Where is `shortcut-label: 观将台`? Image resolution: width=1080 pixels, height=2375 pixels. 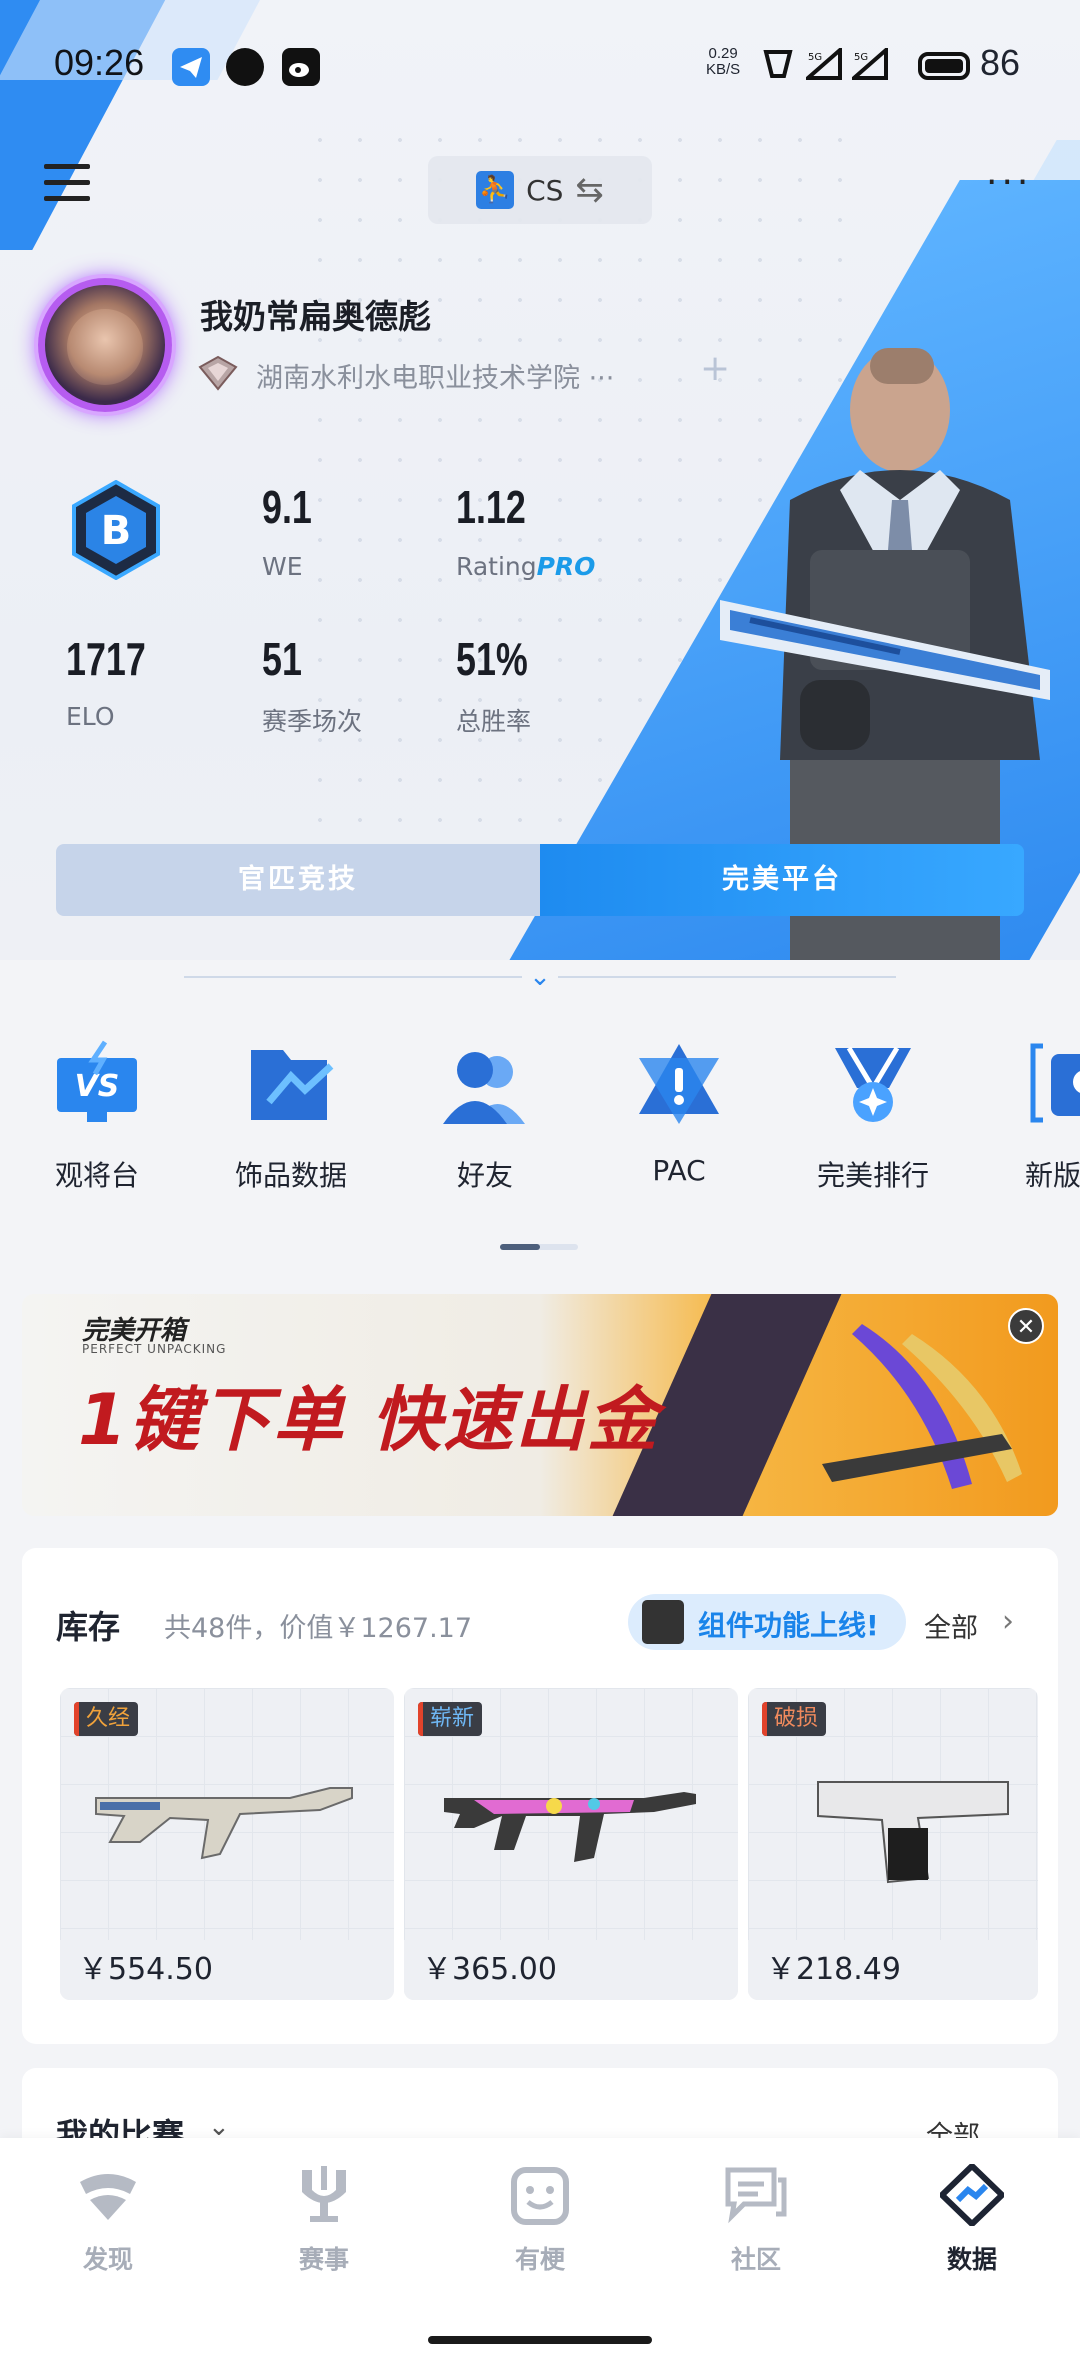 shortcut-label: 观将台 is located at coordinates (96, 1175).